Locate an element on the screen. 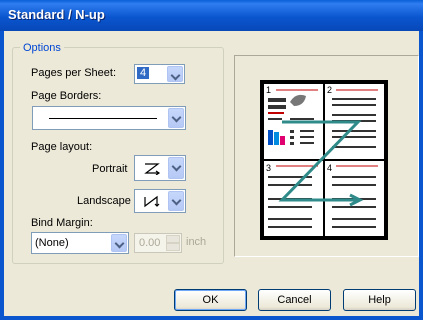 The height and width of the screenshot is (320, 423). pages-per-sheet-label: Pages per Sheet: is located at coordinates (74, 73).